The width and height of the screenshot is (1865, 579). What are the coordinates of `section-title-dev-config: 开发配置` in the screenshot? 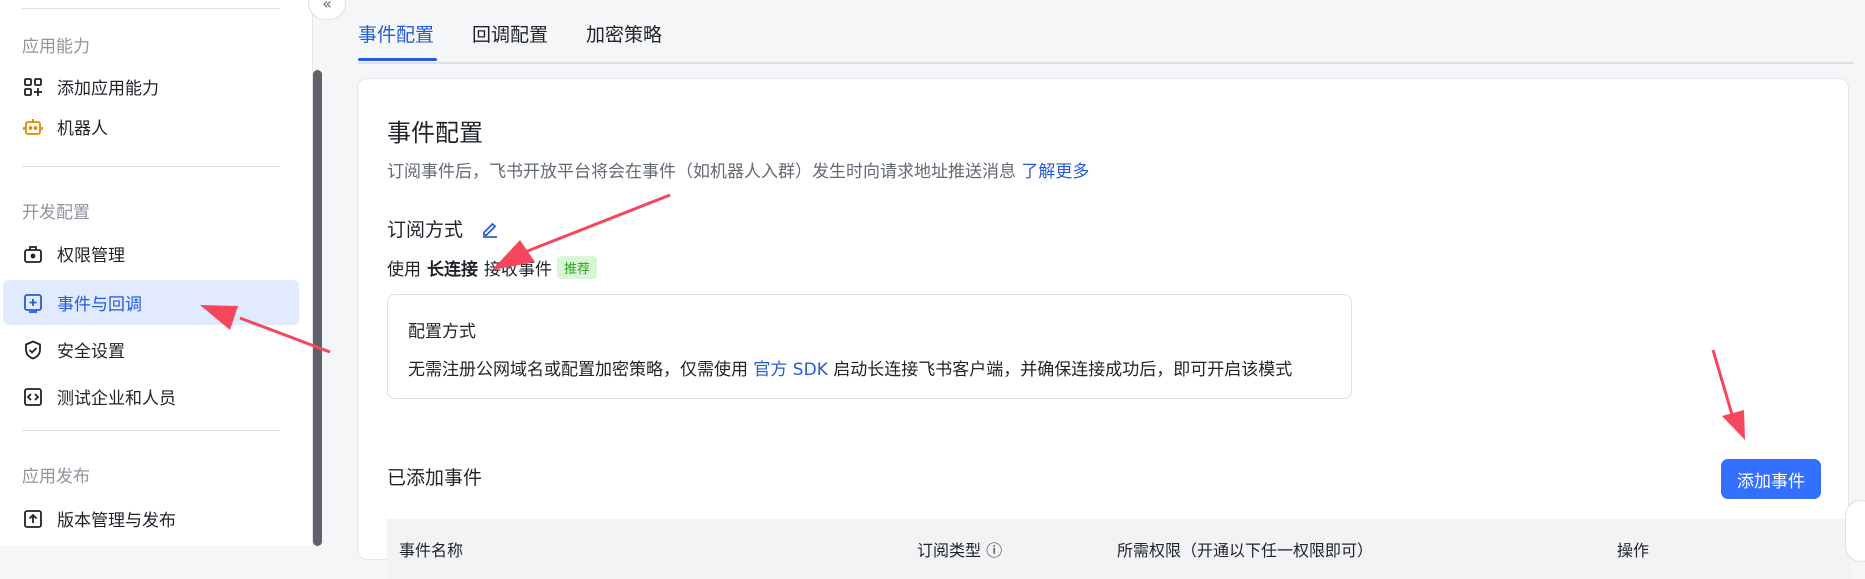 It's located at (56, 213).